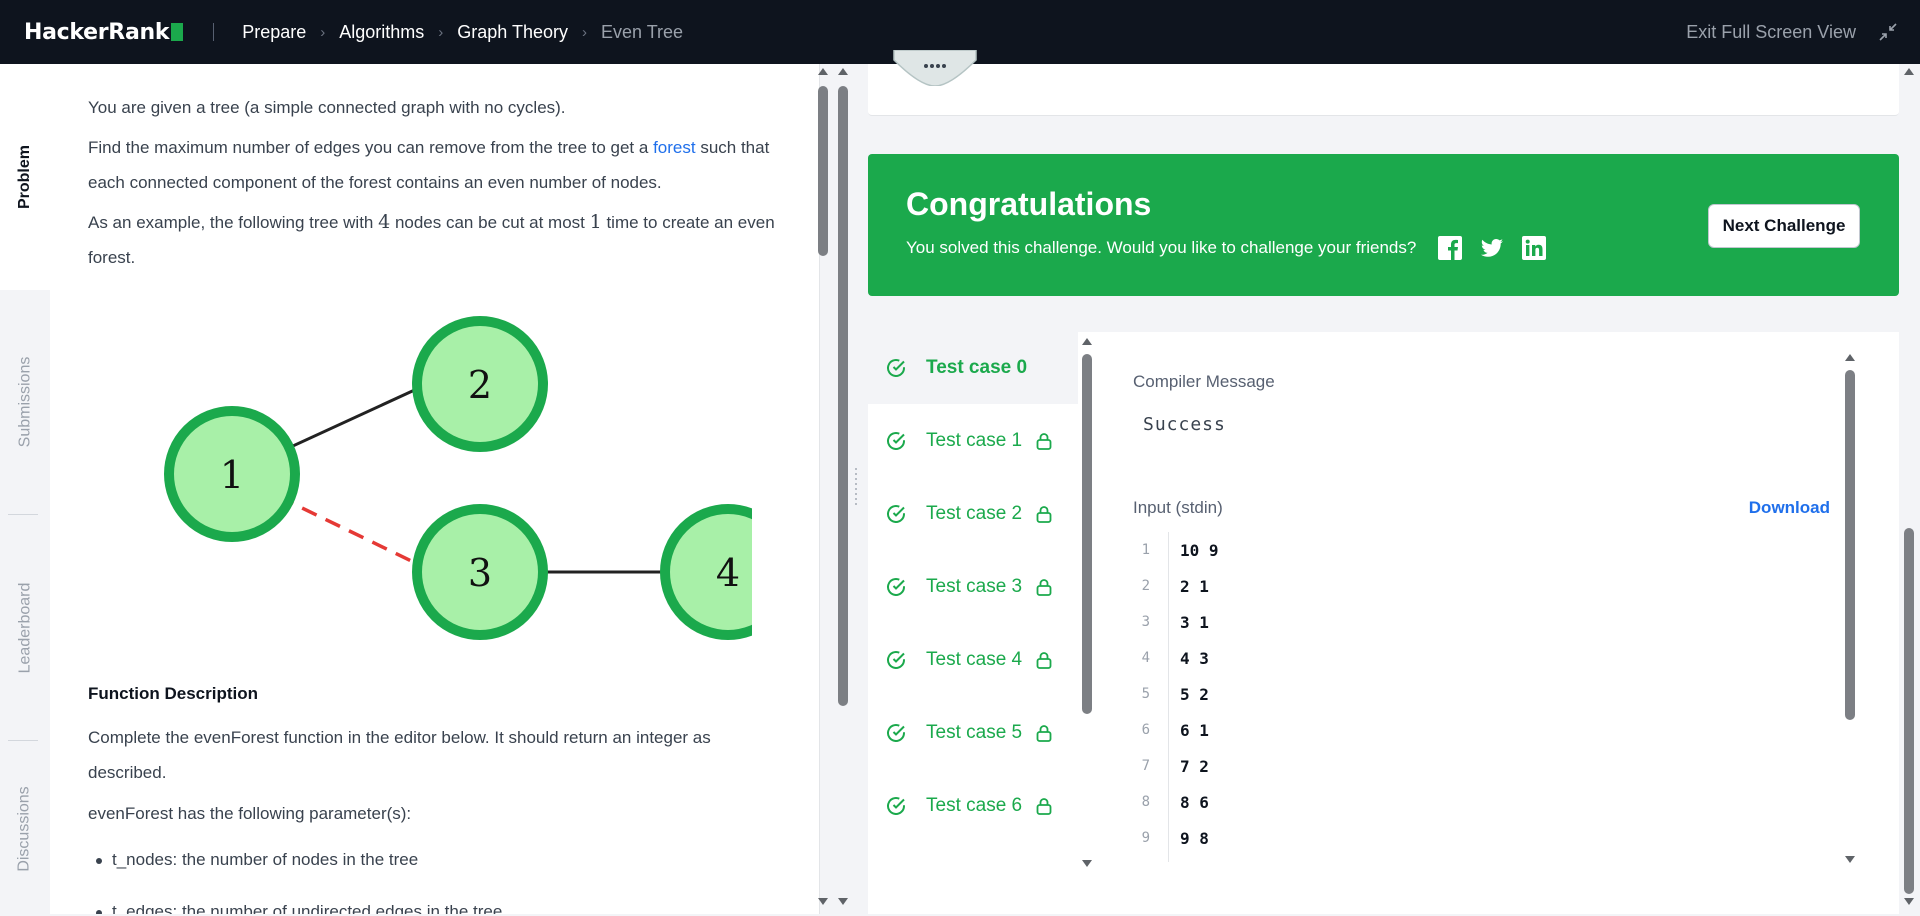  Describe the element at coordinates (1194, 694) in the screenshot. I see `line-content: 5 2` at that location.